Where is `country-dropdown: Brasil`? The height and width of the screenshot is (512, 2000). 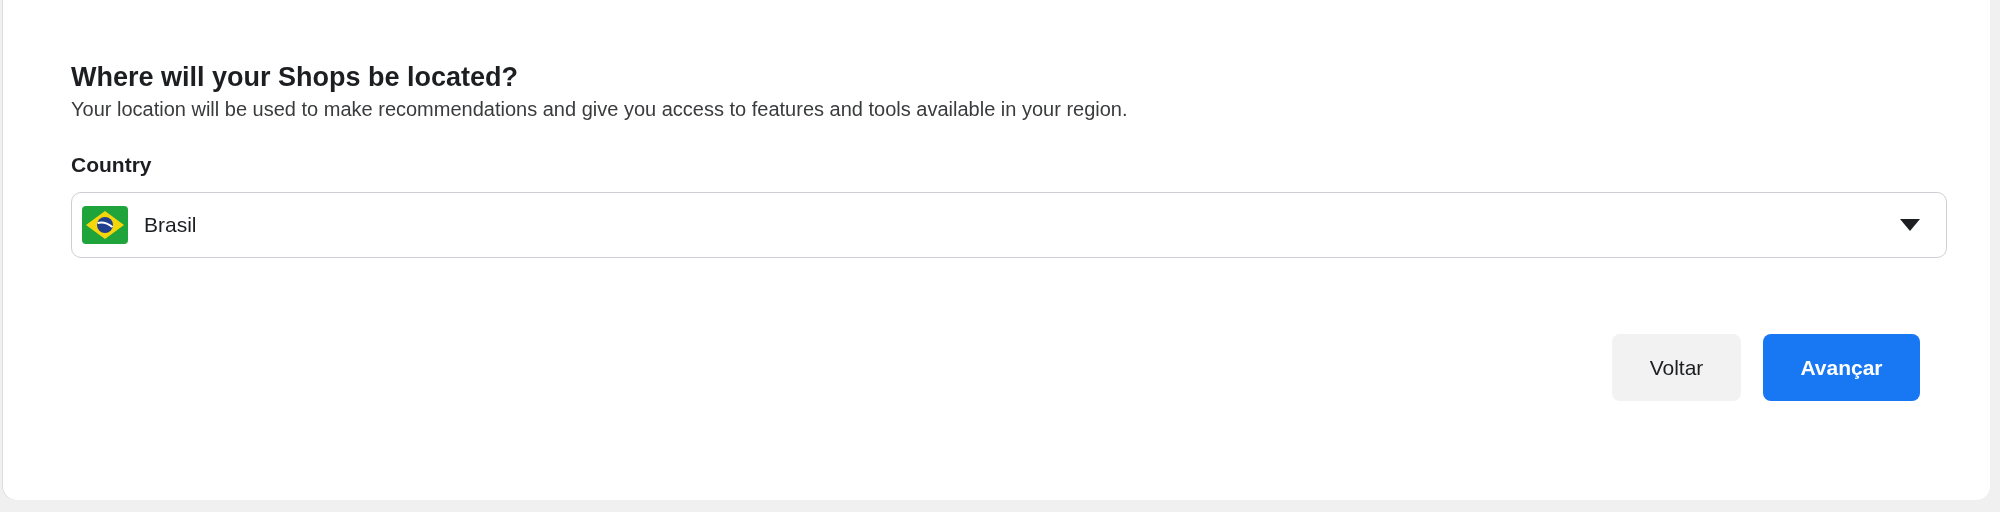
country-dropdown: Brasil is located at coordinates (1009, 225).